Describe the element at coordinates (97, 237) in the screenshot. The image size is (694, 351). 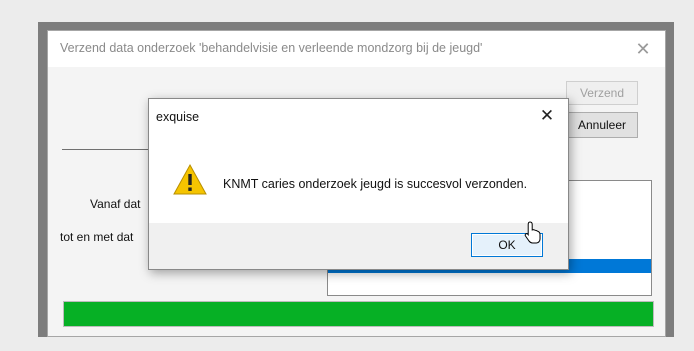
I see `to-date-label: tot en met dat` at that location.